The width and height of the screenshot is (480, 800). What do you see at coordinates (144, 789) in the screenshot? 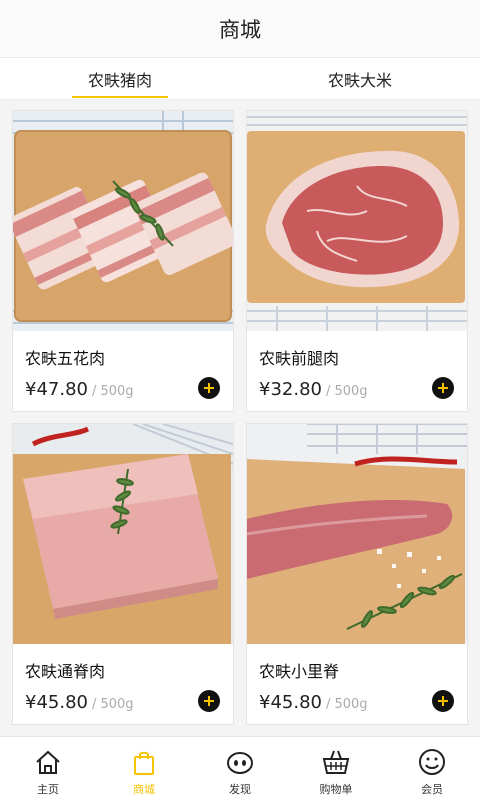
I see `tabbar-label: 商城` at bounding box center [144, 789].